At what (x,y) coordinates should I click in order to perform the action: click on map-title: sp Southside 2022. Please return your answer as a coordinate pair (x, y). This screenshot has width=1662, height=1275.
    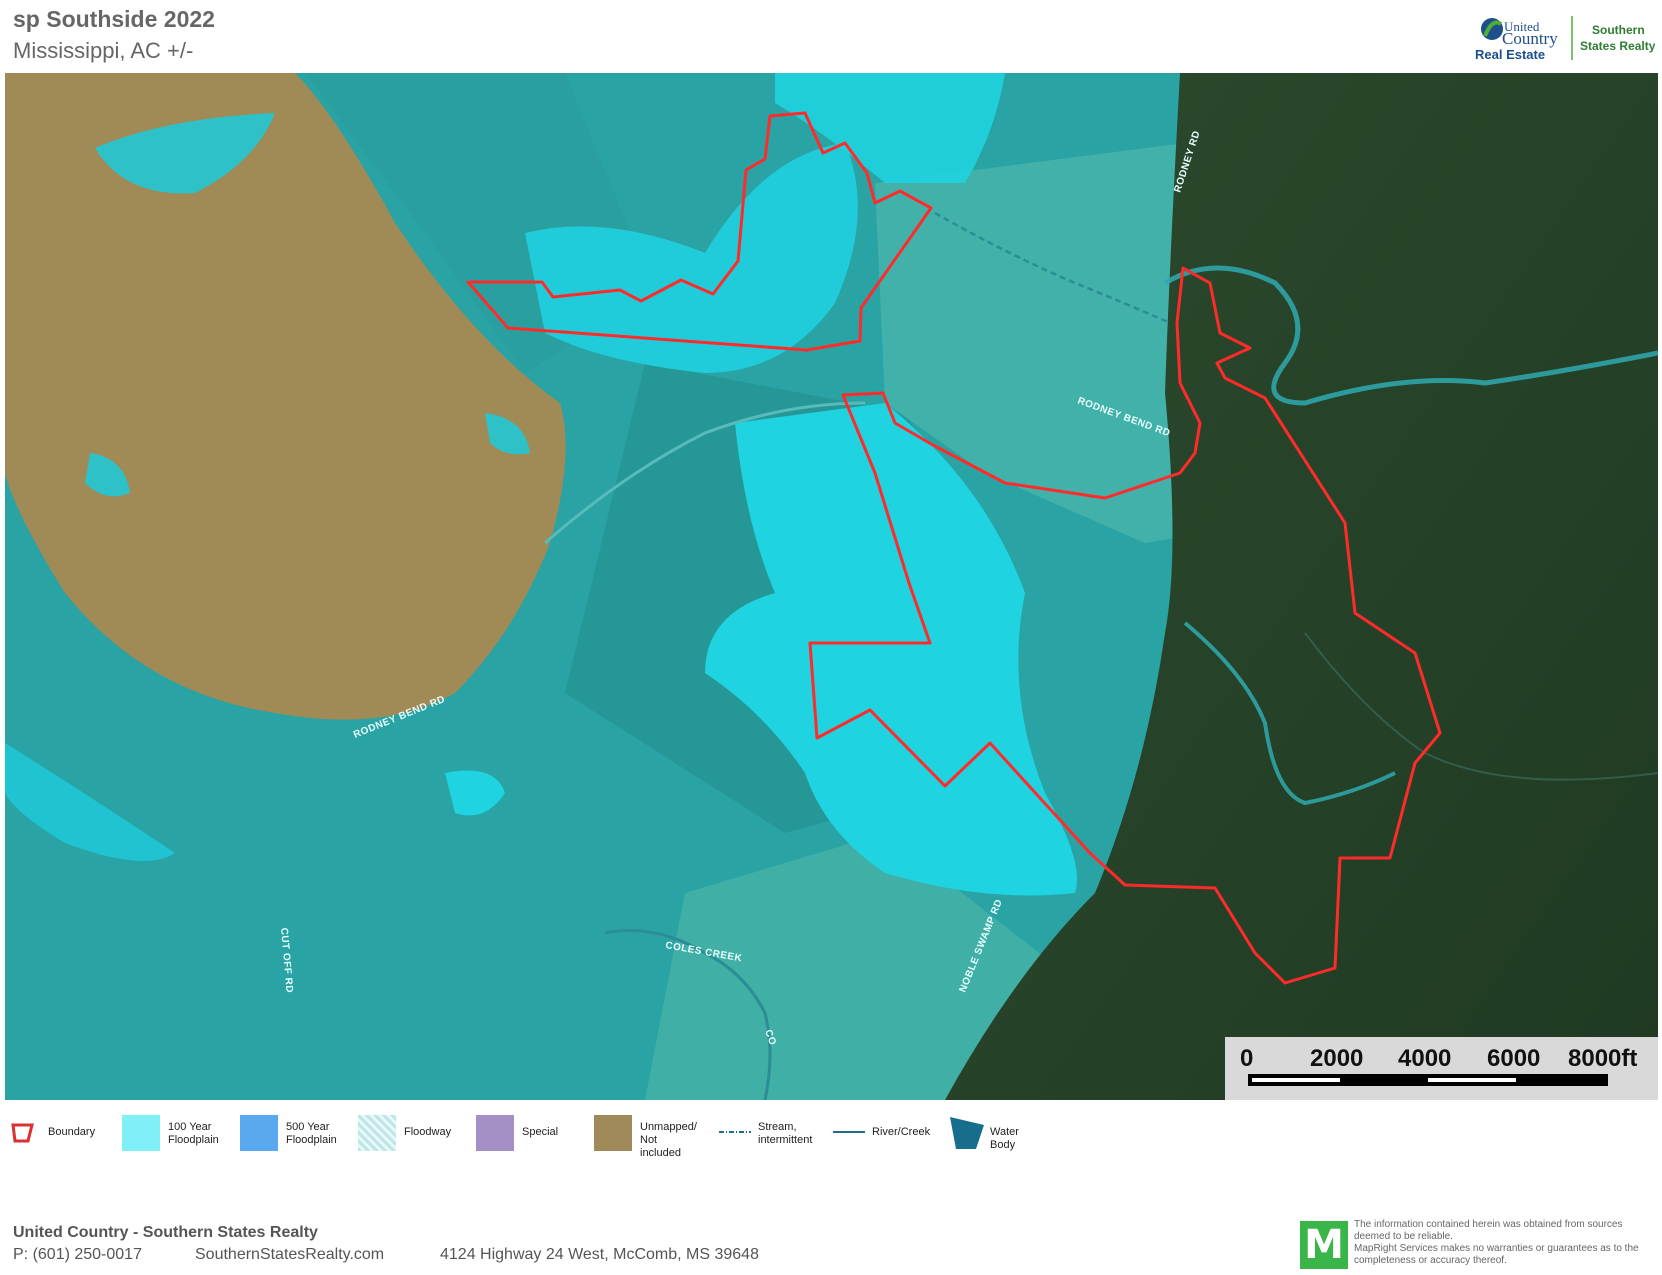
    Looking at the image, I should click on (114, 19).